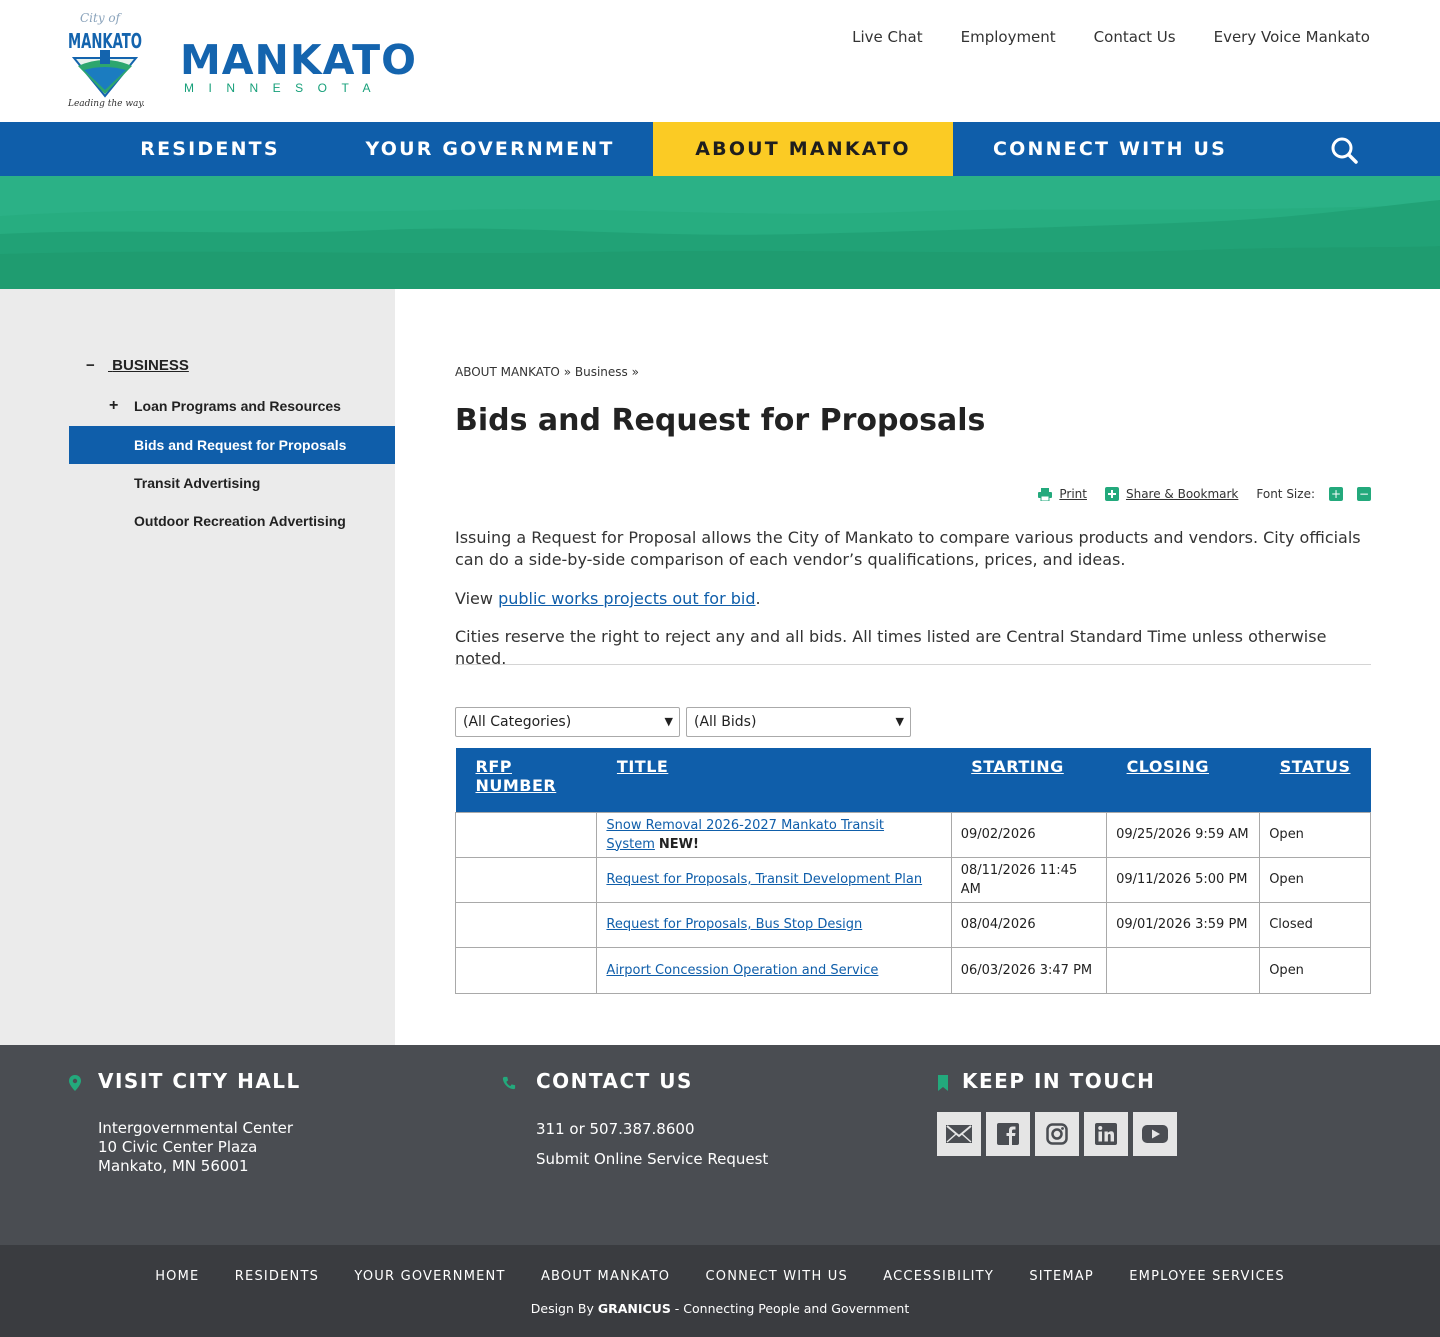 This screenshot has width=1440, height=1337. Describe the element at coordinates (1207, 1276) in the screenshot. I see `footer-link-employee-services: EMPLOYEE SERVICES` at that location.